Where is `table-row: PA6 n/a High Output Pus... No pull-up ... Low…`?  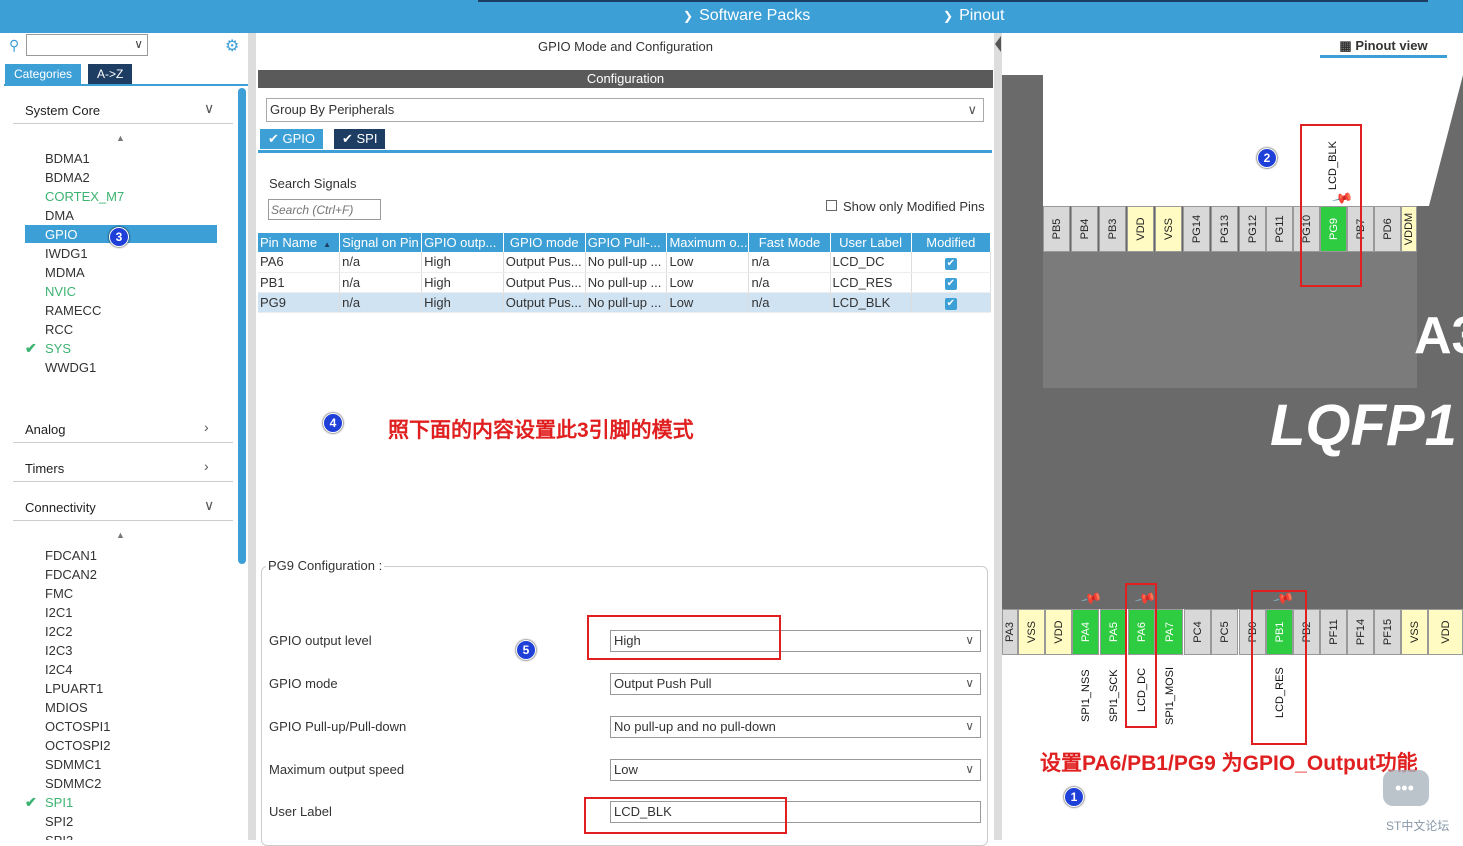 table-row: PA6 n/a High Output Pus... No pull-up ... Low… is located at coordinates (625, 262).